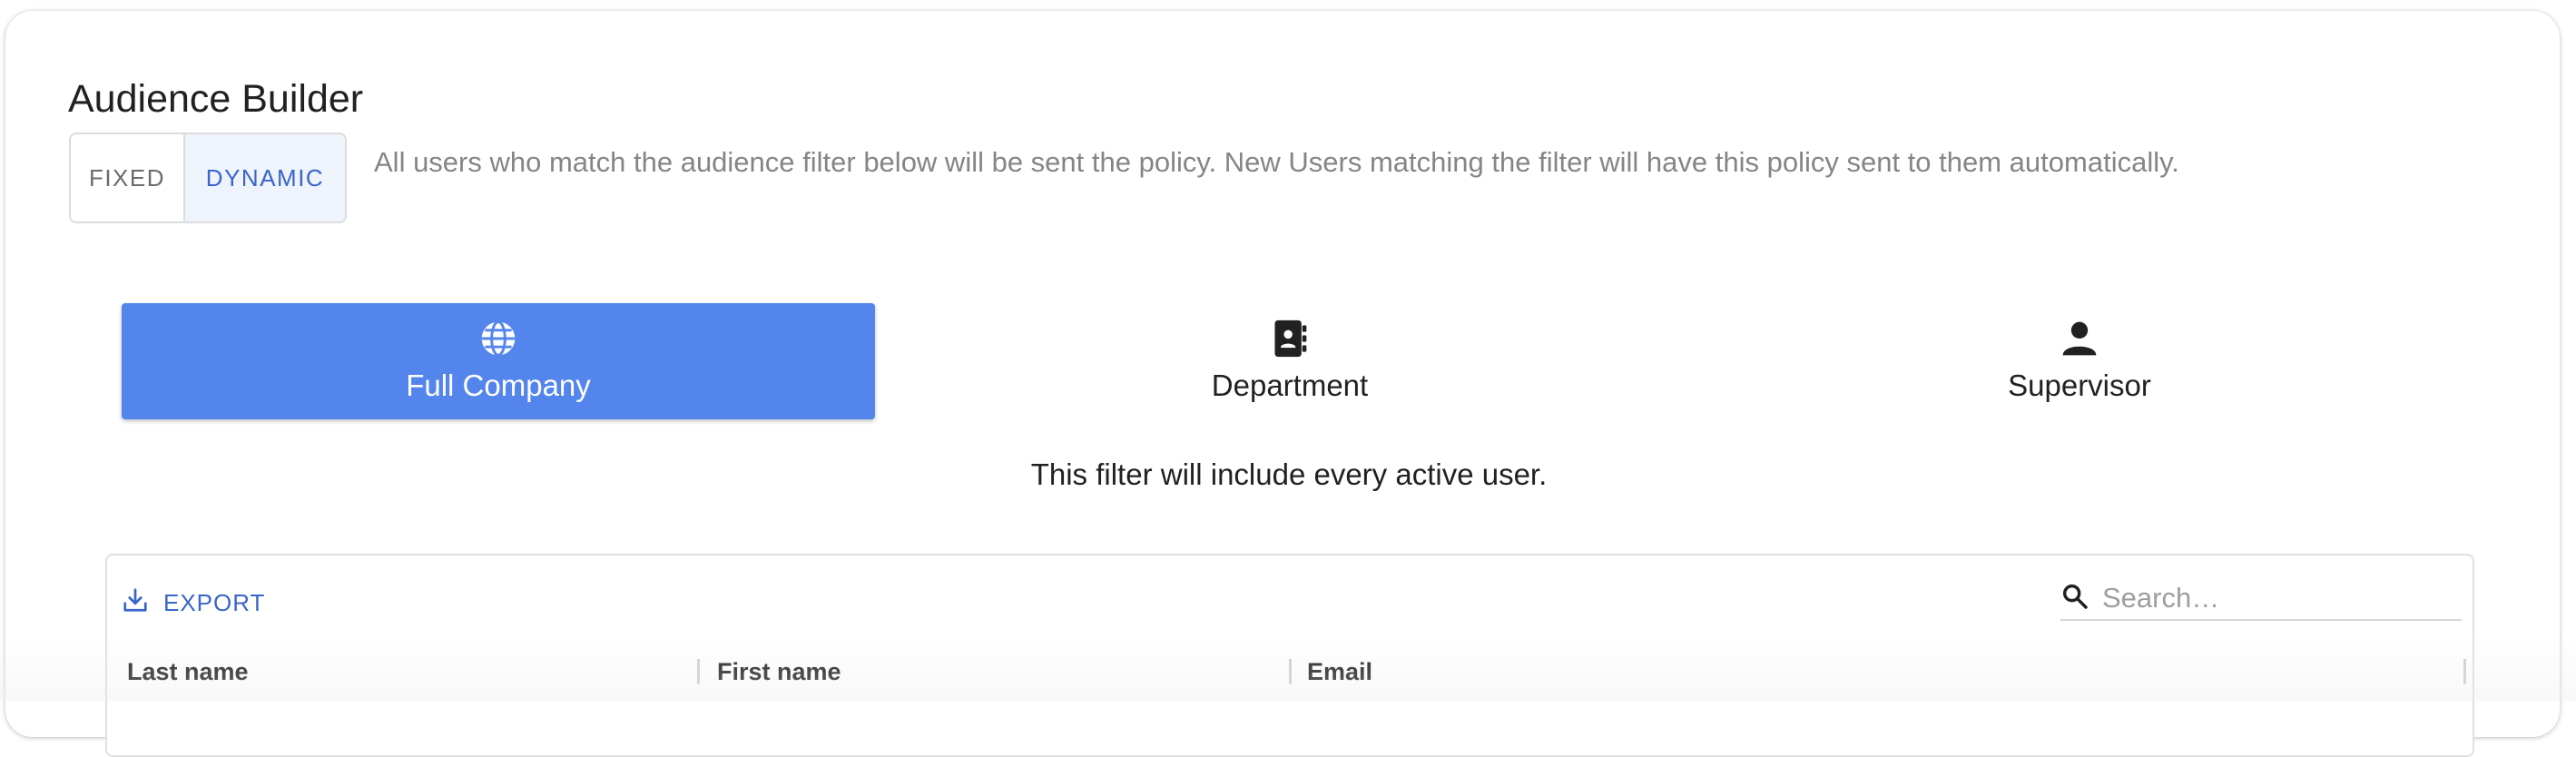 The height and width of the screenshot is (757, 2576). Describe the element at coordinates (1339, 672) in the screenshot. I see `column-header-email: Email` at that location.